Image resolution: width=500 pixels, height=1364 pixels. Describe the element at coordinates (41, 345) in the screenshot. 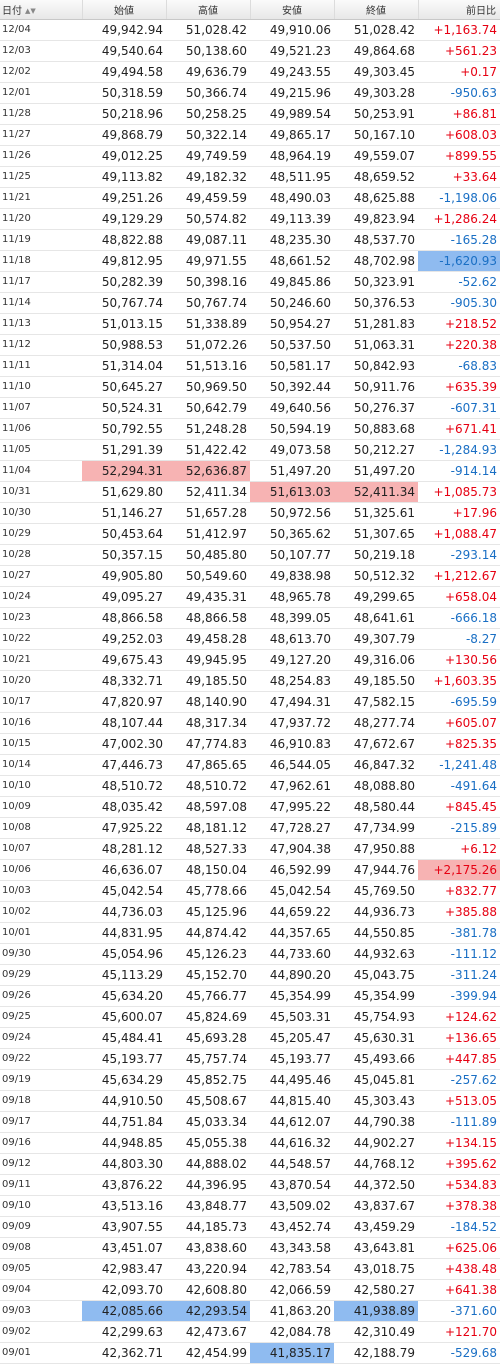

I see `date-cell: 11/12` at that location.